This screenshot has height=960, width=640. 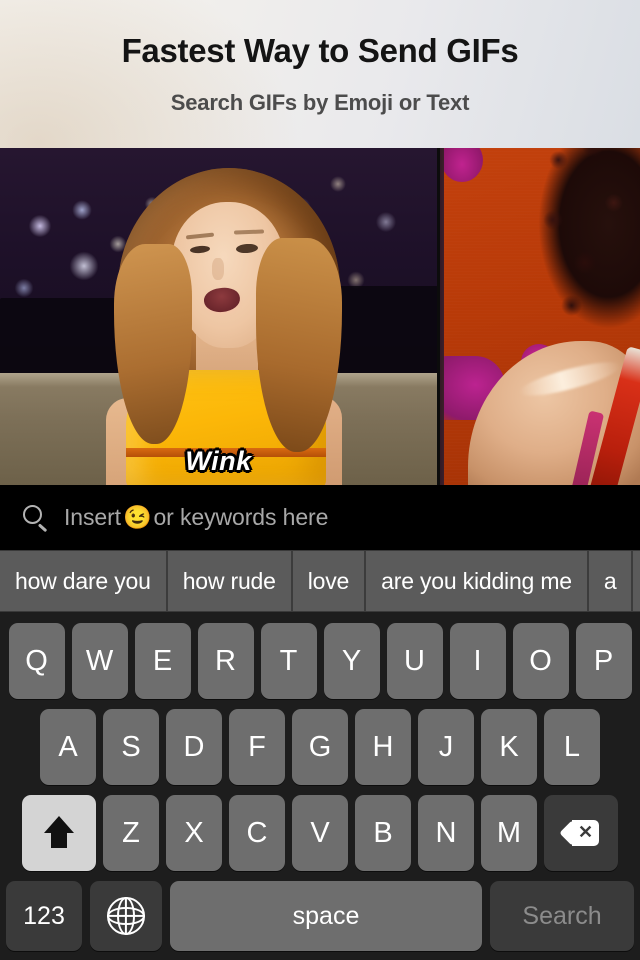 I want to click on key-j: J, so click(x=446, y=747).